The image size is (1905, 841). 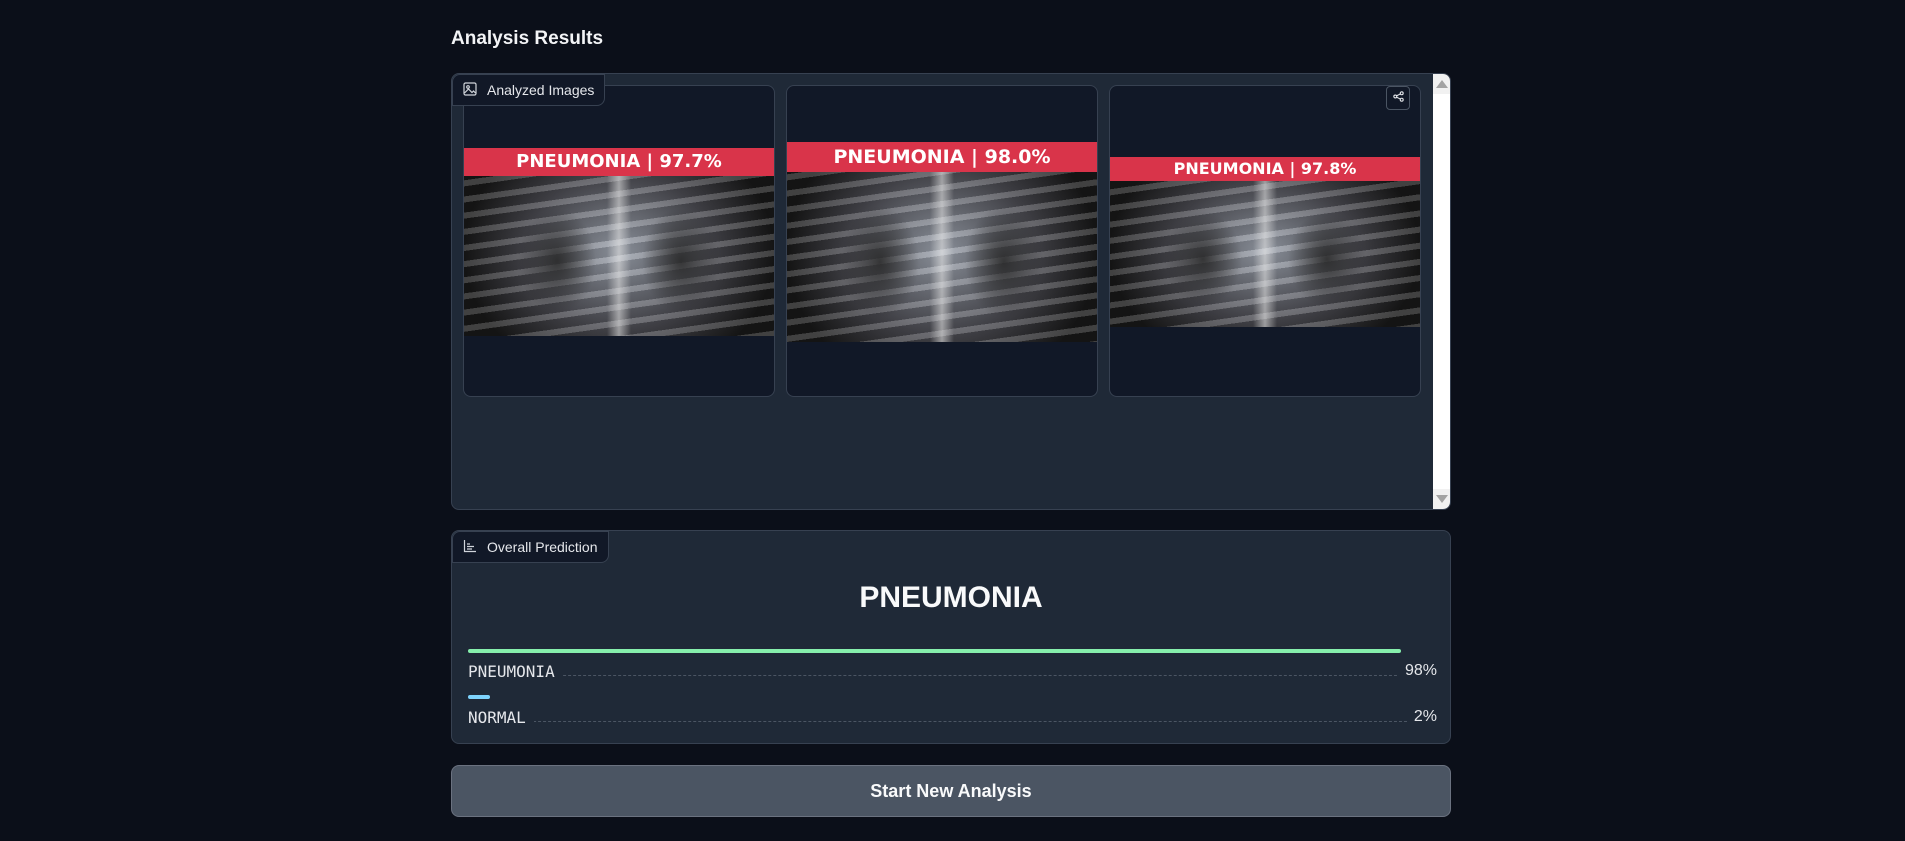 I want to click on share-button, so click(x=1398, y=98).